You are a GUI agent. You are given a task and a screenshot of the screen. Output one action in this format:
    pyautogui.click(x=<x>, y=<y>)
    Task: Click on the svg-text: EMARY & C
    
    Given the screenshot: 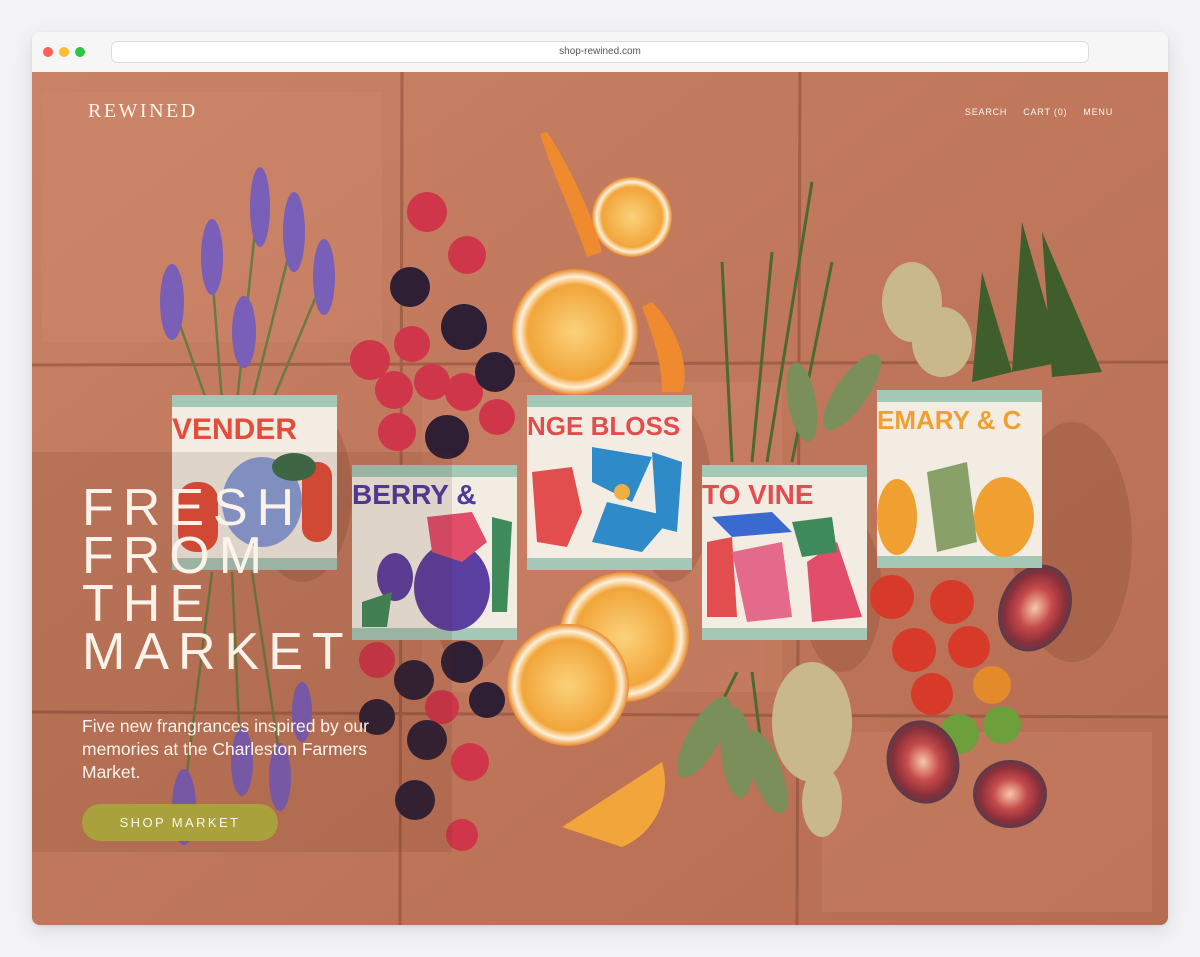 What is the action you would take?
    pyautogui.click(x=949, y=420)
    